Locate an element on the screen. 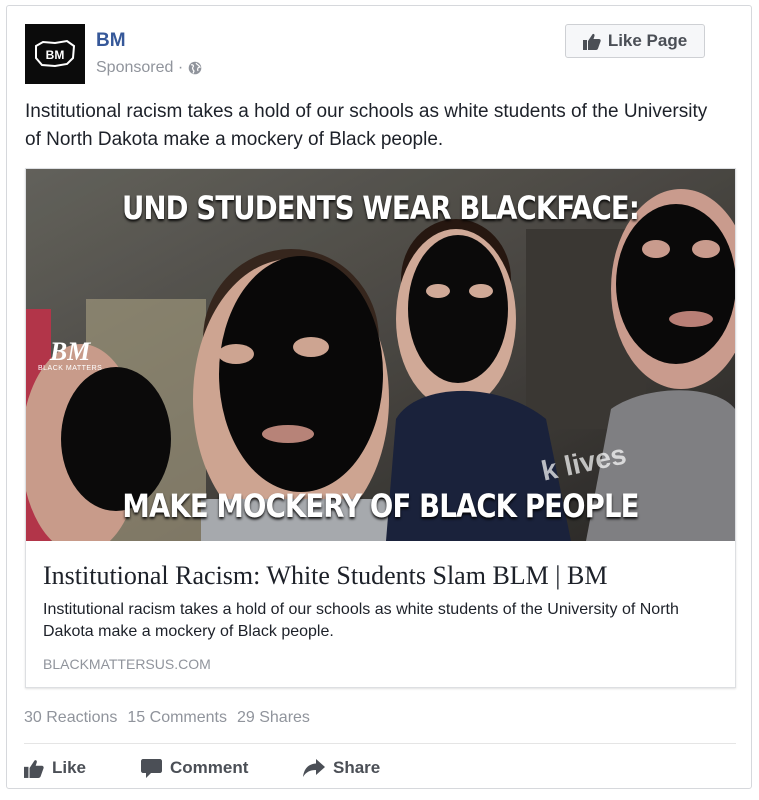 This screenshot has width=759, height=800. comment-label: Comment is located at coordinates (209, 767).